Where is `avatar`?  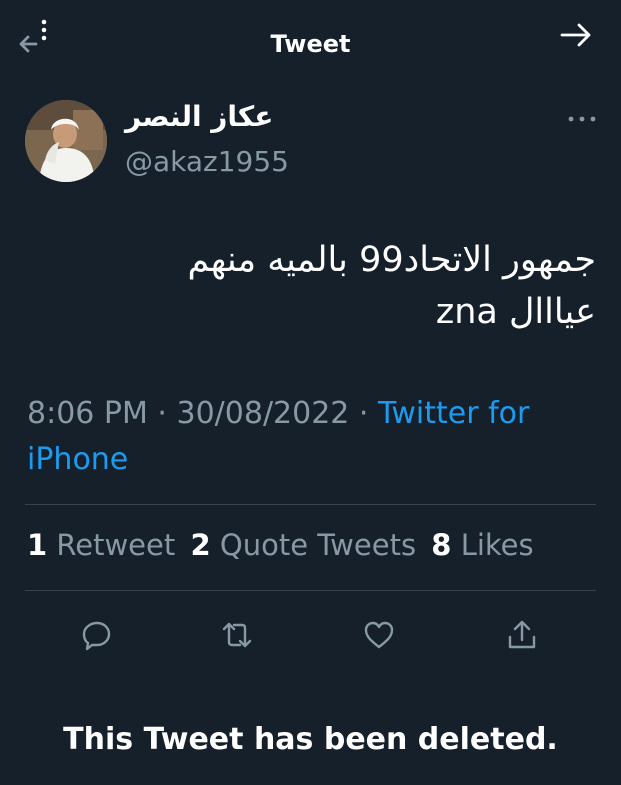 avatar is located at coordinates (66, 141).